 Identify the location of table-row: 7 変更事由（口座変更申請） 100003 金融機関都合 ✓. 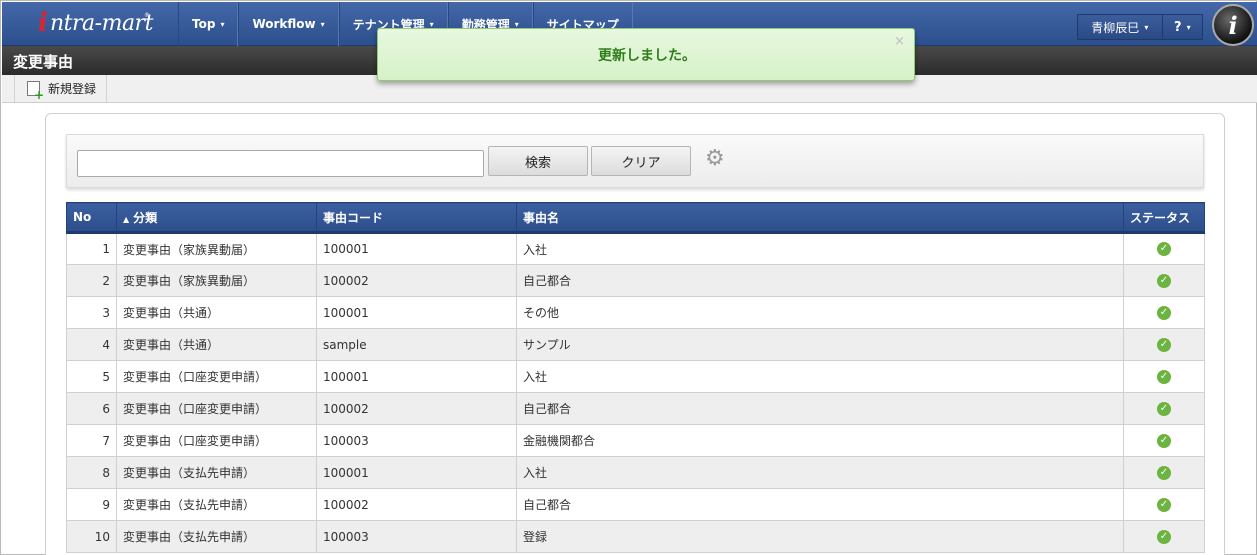
(635, 440).